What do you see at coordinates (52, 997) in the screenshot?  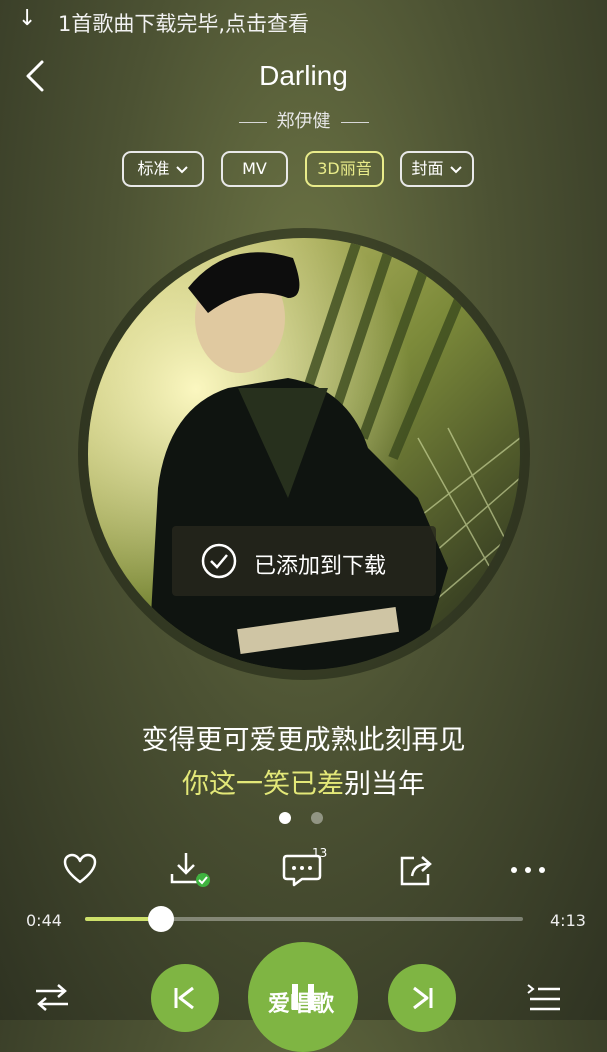 I see `shuffle-mode-icon` at bounding box center [52, 997].